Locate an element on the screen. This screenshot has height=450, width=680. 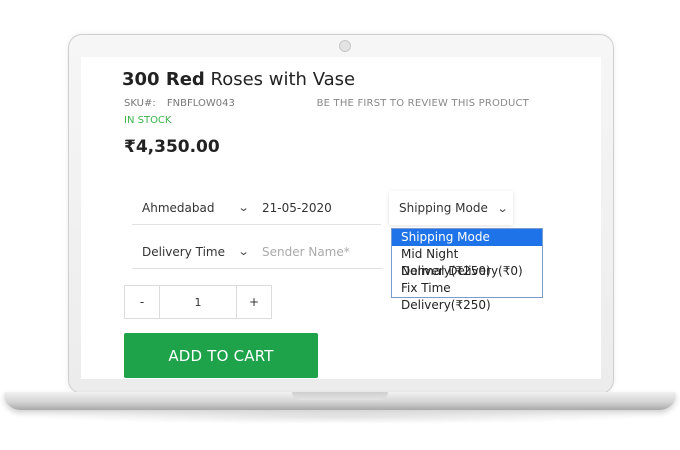
sku: SKU#: FNBFLOW043 is located at coordinates (179, 103).